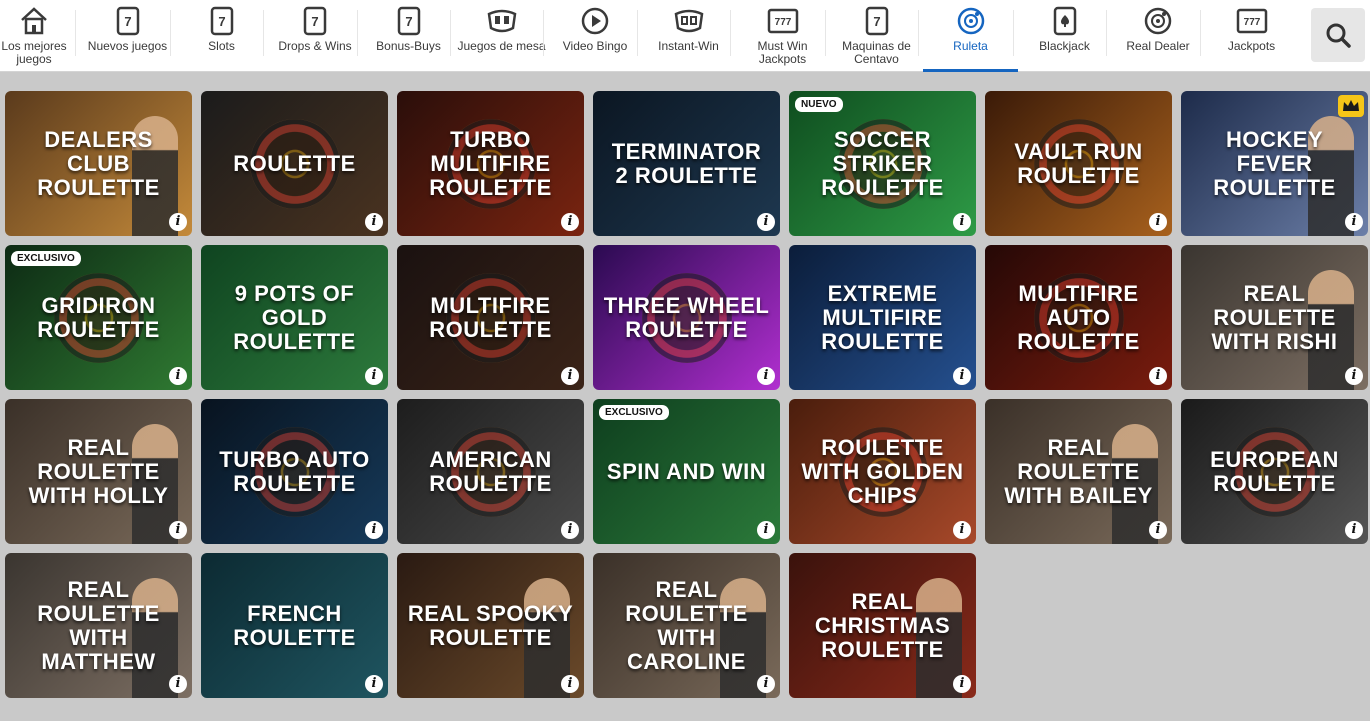 This screenshot has width=1370, height=721. I want to click on game-tile: Spin and Win EXCLUSIVO i, so click(686, 471).